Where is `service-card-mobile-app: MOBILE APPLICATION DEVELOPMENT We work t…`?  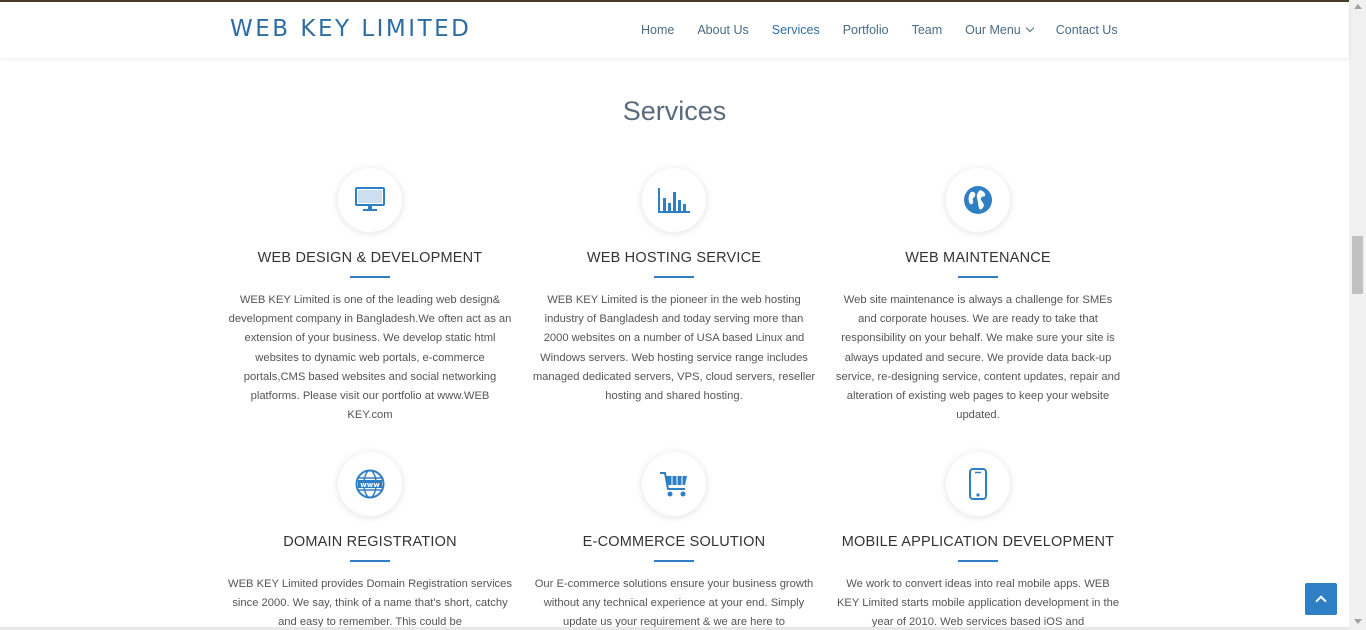 service-card-mobile-app: MOBILE APPLICATION DEVELOPMENT We work t… is located at coordinates (978, 541).